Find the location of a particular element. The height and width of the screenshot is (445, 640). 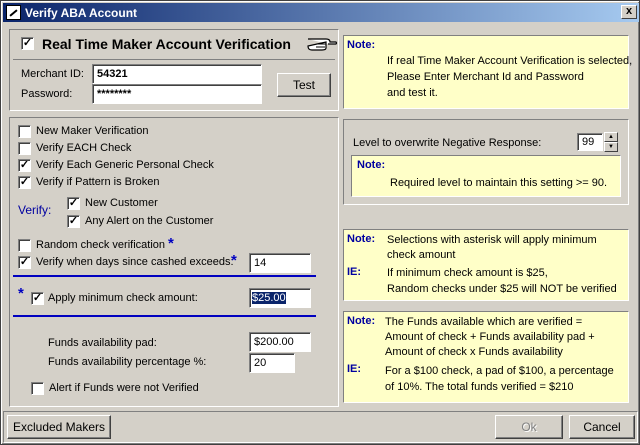

realtime-label: Real Time Maker Account Verification is located at coordinates (166, 44).